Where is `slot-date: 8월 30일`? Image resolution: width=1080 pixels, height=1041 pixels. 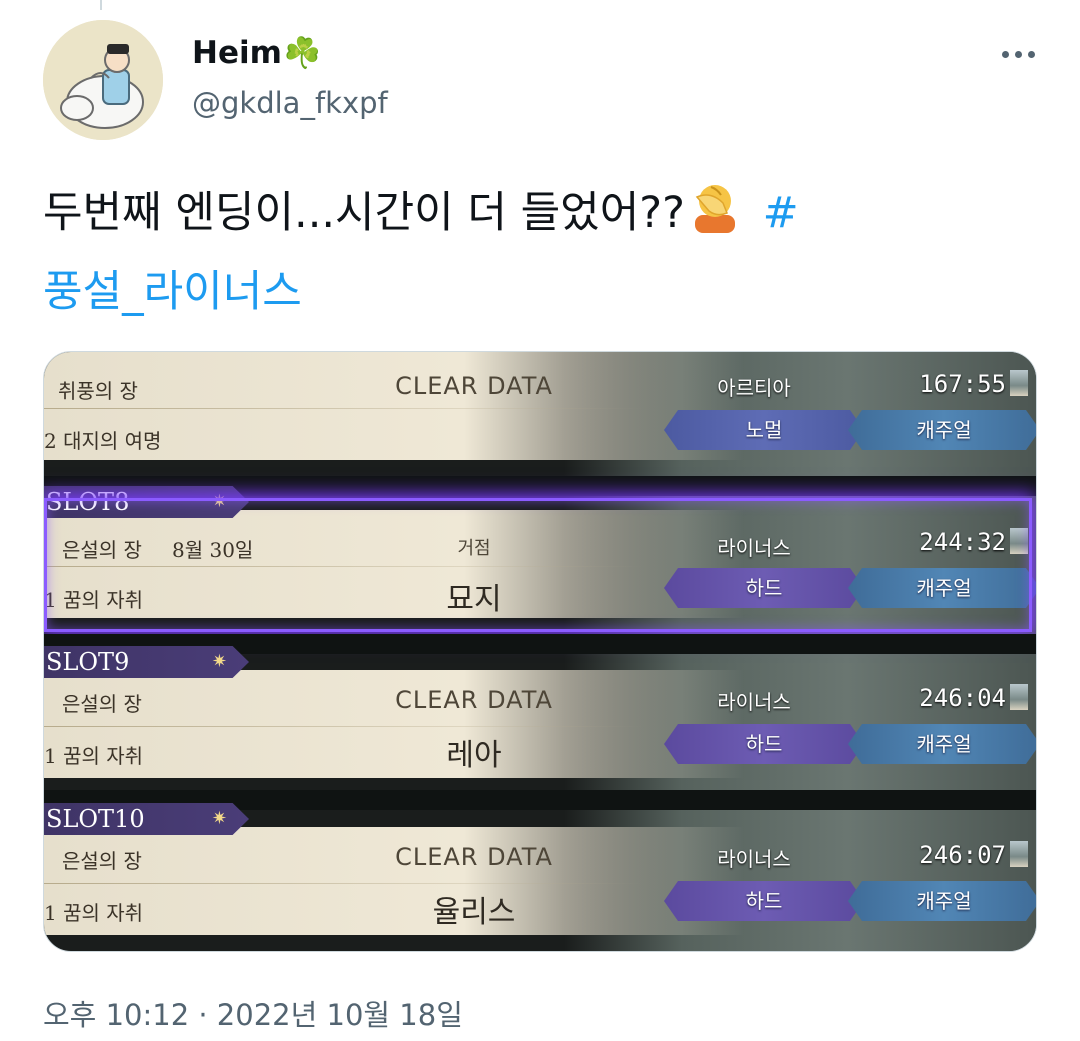
slot-date: 8월 30일 is located at coordinates (213, 550).